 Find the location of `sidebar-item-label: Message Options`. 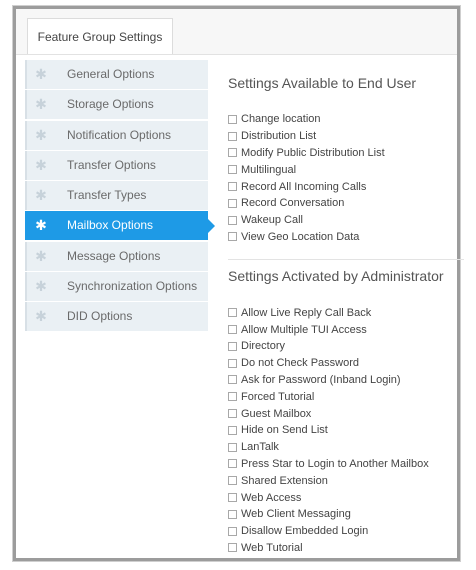

sidebar-item-label: Message Options is located at coordinates (114, 255).